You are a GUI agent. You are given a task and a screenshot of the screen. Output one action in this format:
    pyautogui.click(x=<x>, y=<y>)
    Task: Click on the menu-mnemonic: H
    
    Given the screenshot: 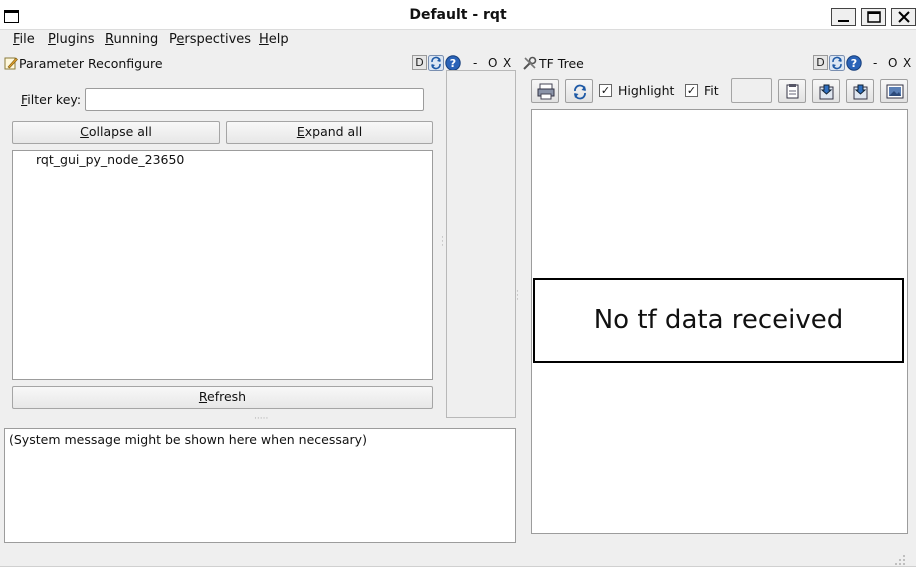 What is the action you would take?
    pyautogui.click(x=264, y=39)
    